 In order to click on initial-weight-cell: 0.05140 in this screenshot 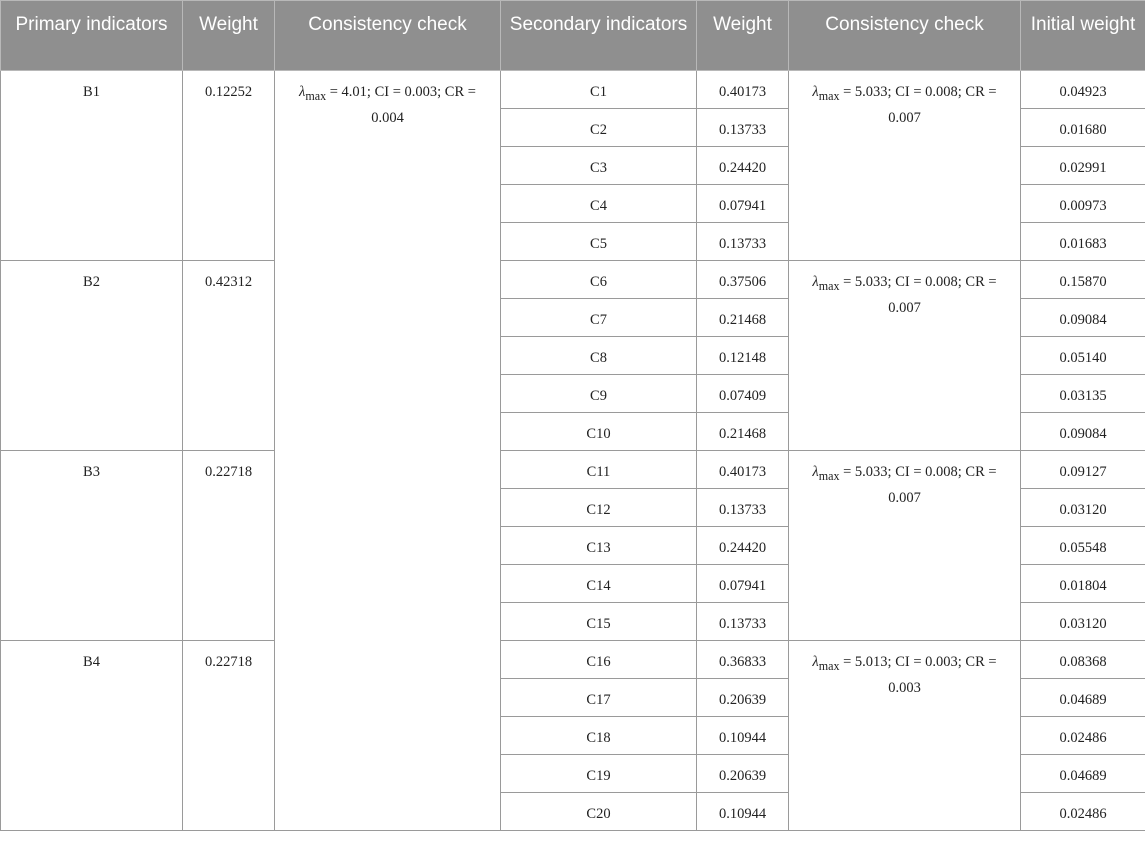, I will do `click(1082, 355)`.